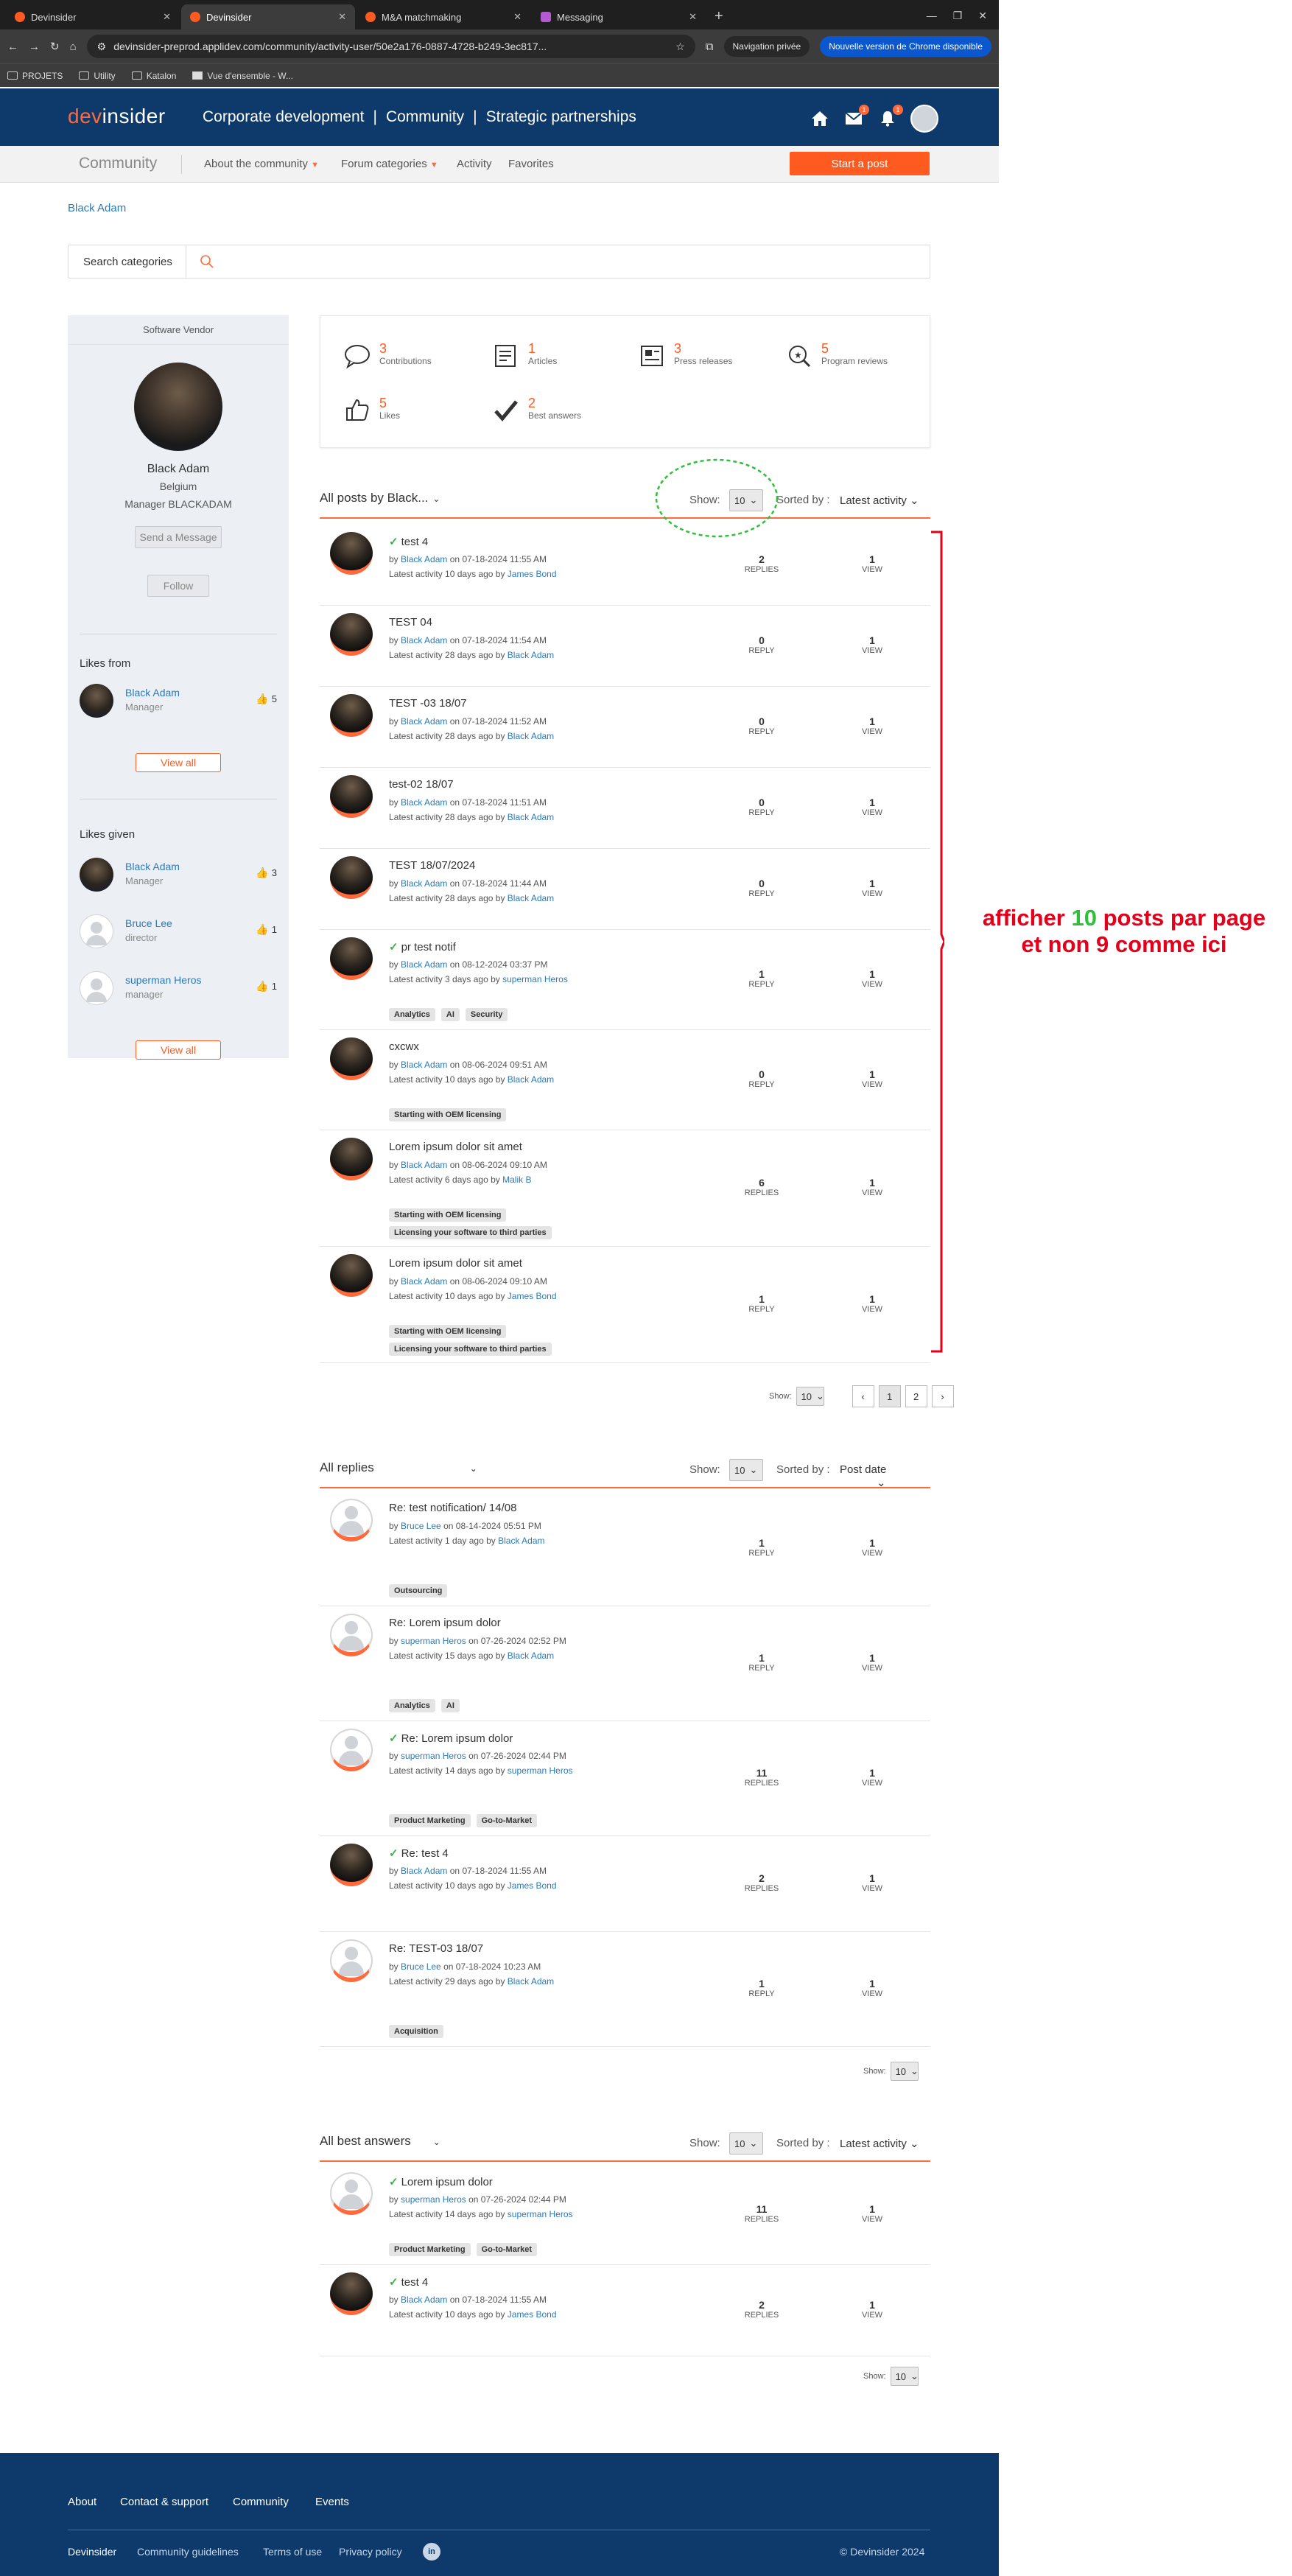  Describe the element at coordinates (499, 262) in the screenshot. I see `search-categories: Search categories` at that location.